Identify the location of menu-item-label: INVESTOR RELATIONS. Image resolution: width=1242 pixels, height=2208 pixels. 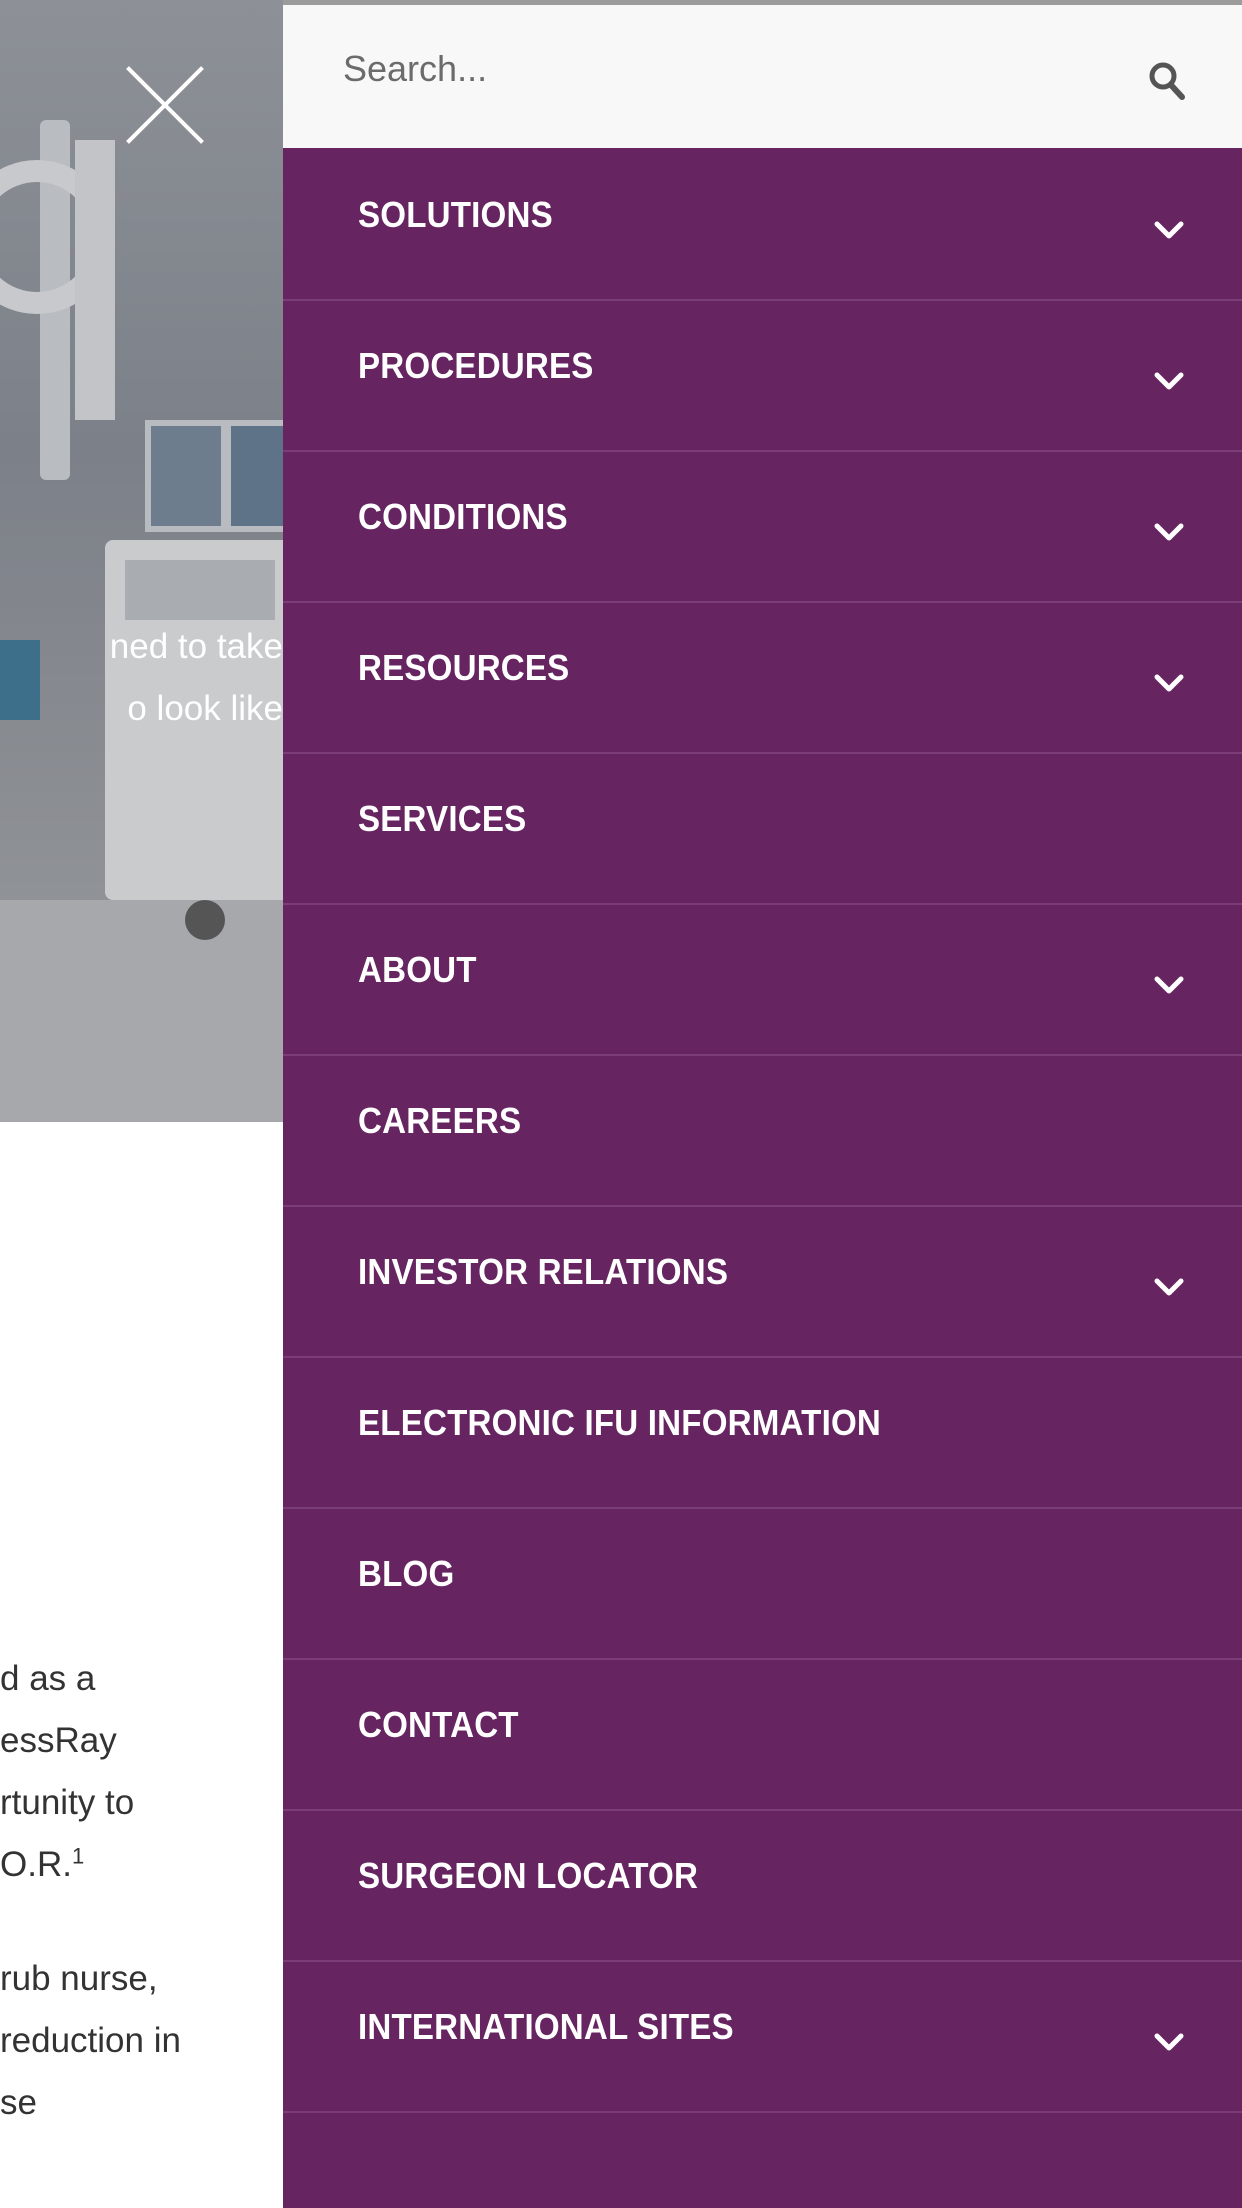
(543, 1271).